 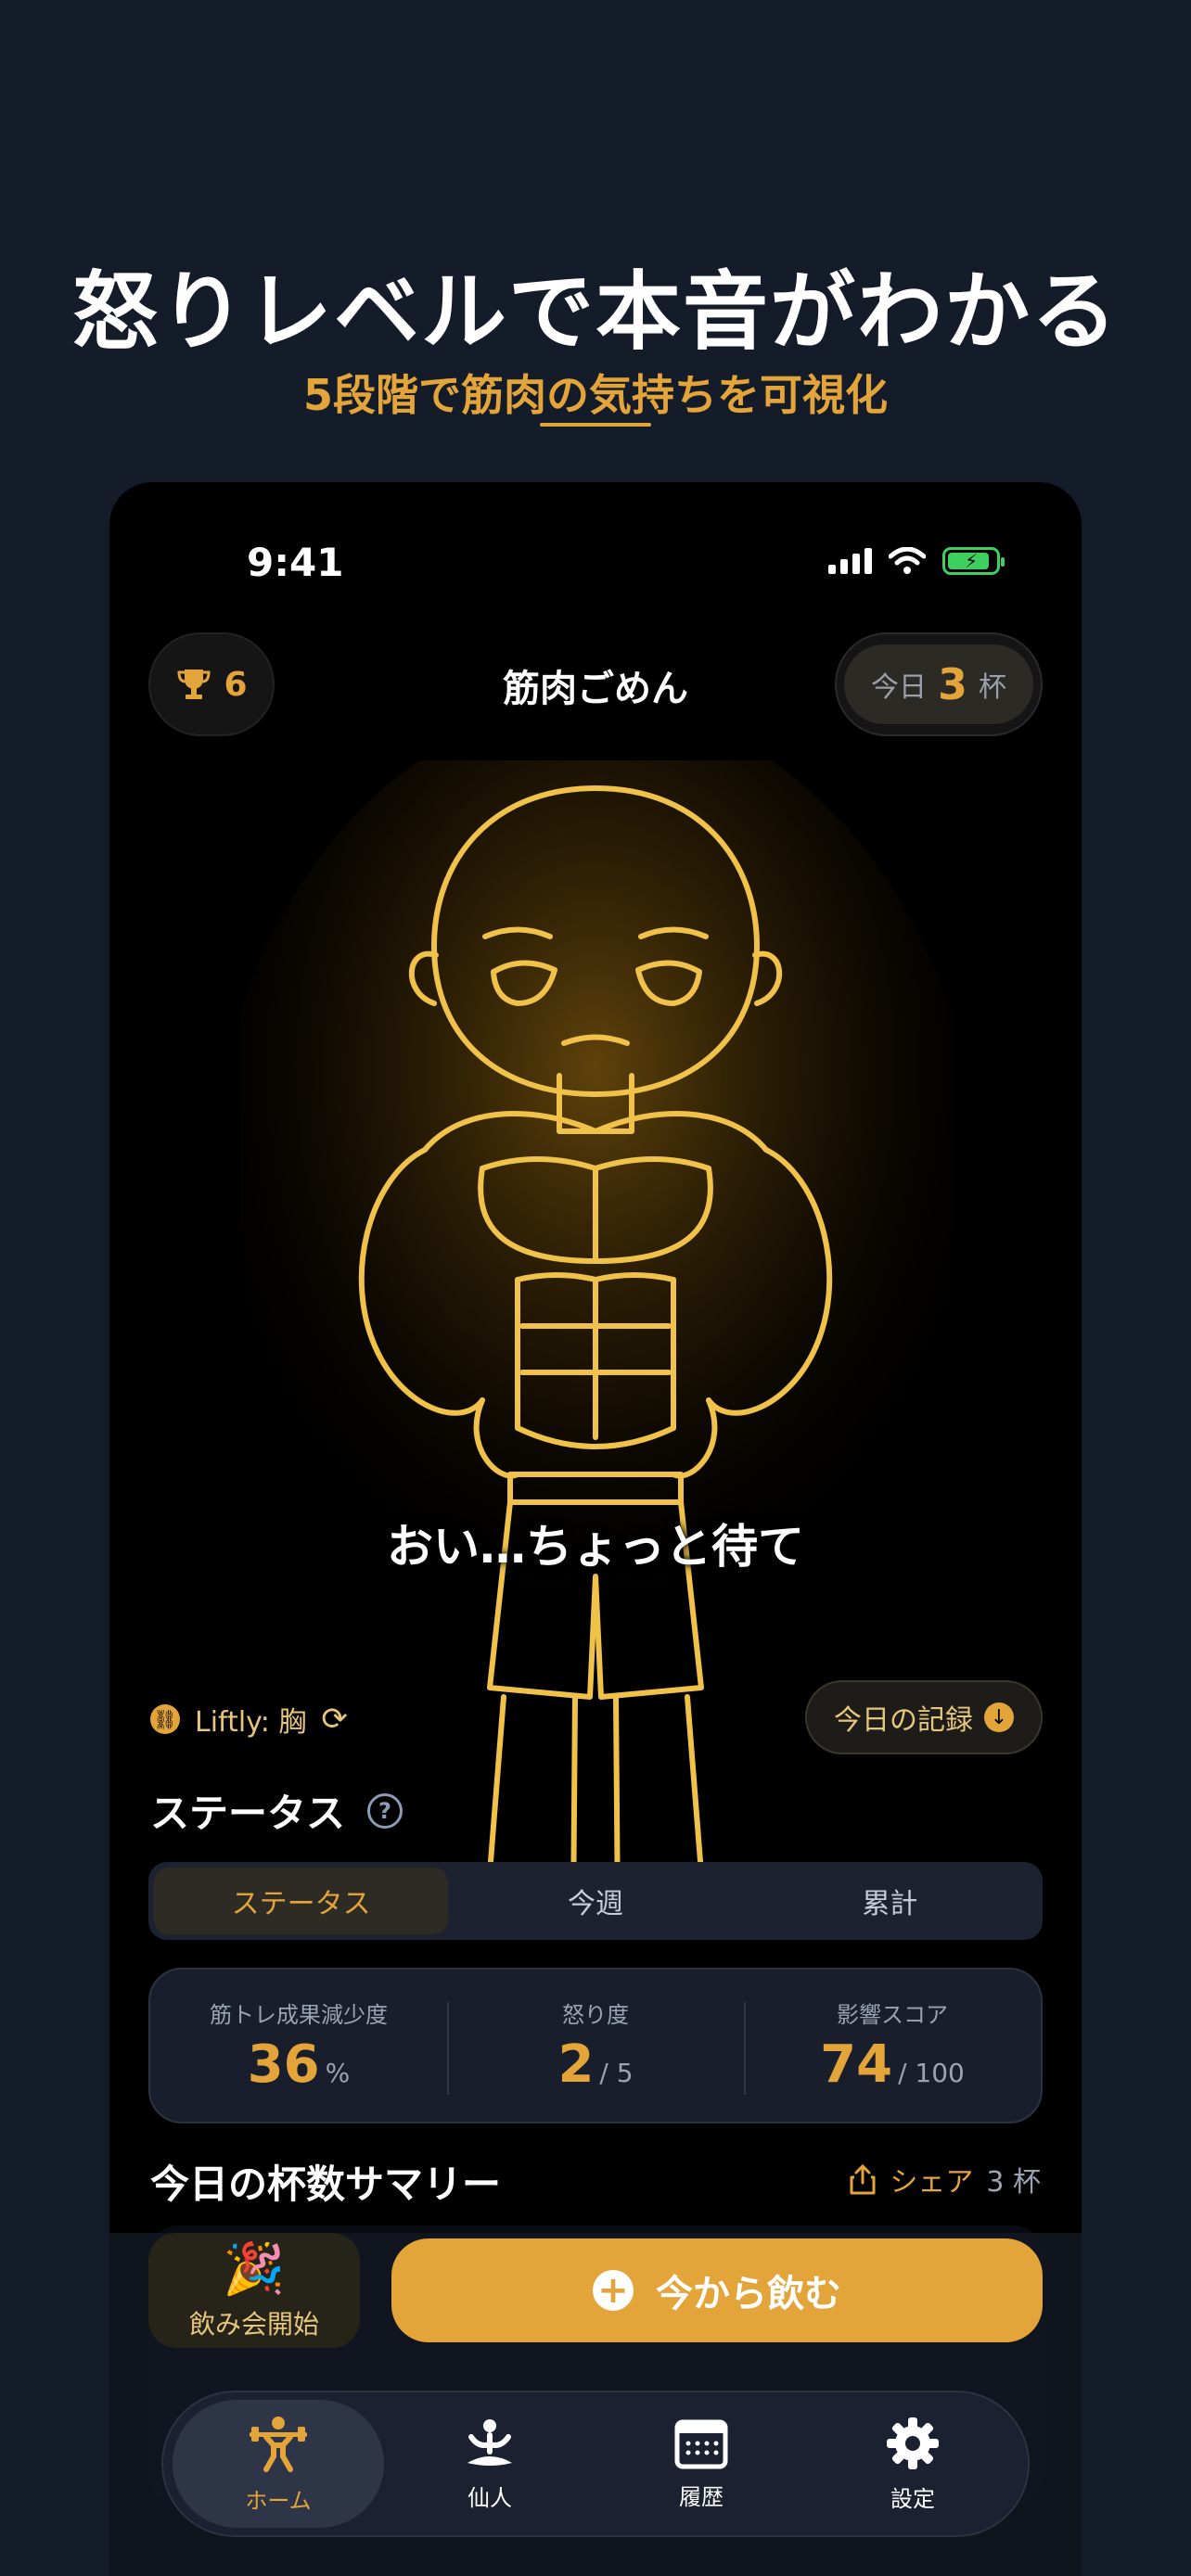 I want to click on stat-unit: / 5, so click(x=616, y=2073).